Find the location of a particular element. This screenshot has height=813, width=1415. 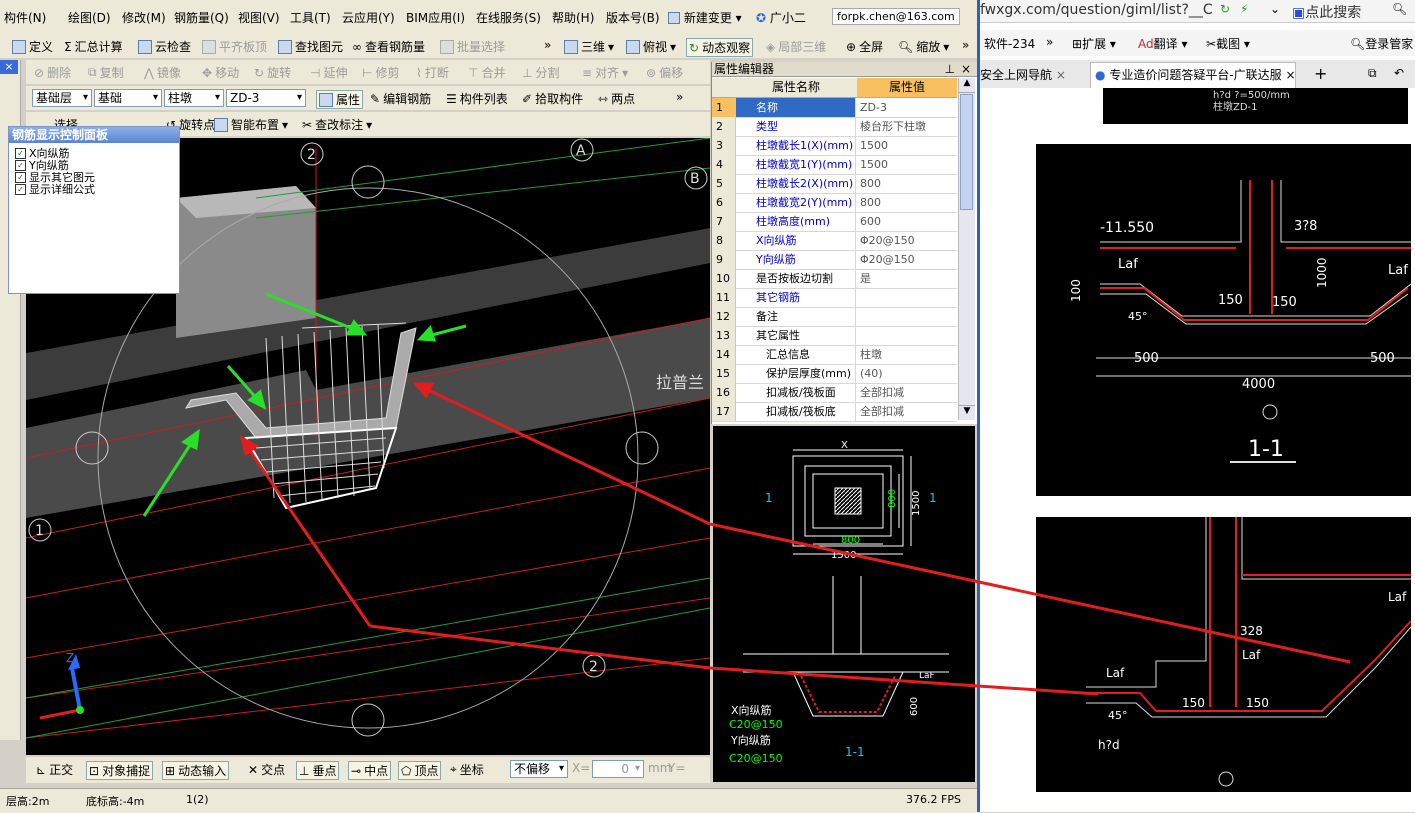

cloud-check-button: 云检查 is located at coordinates (164, 46).